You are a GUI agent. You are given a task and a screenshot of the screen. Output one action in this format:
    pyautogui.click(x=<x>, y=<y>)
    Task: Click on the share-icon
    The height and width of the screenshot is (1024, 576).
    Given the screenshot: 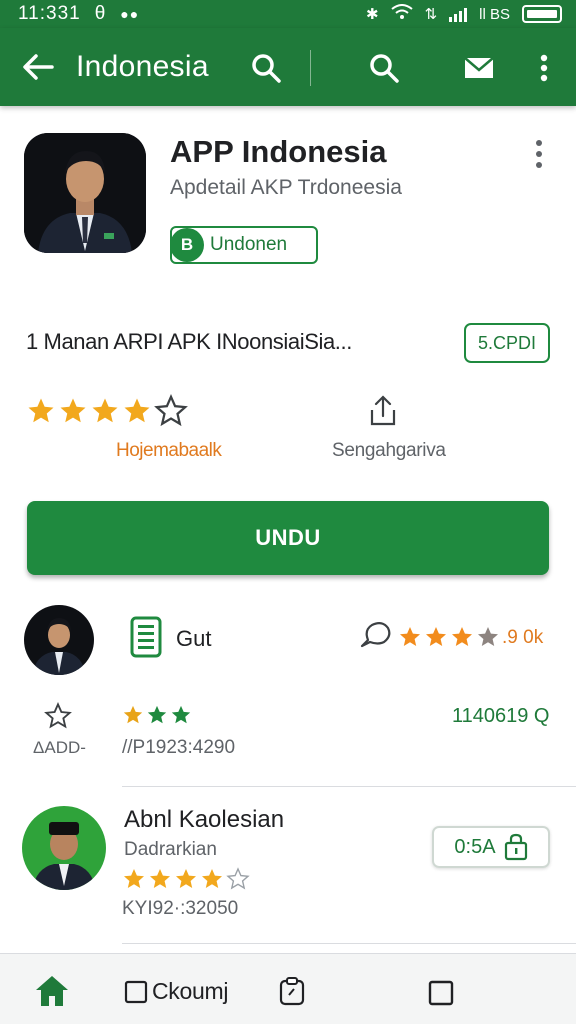 What is the action you would take?
    pyautogui.click(x=383, y=410)
    